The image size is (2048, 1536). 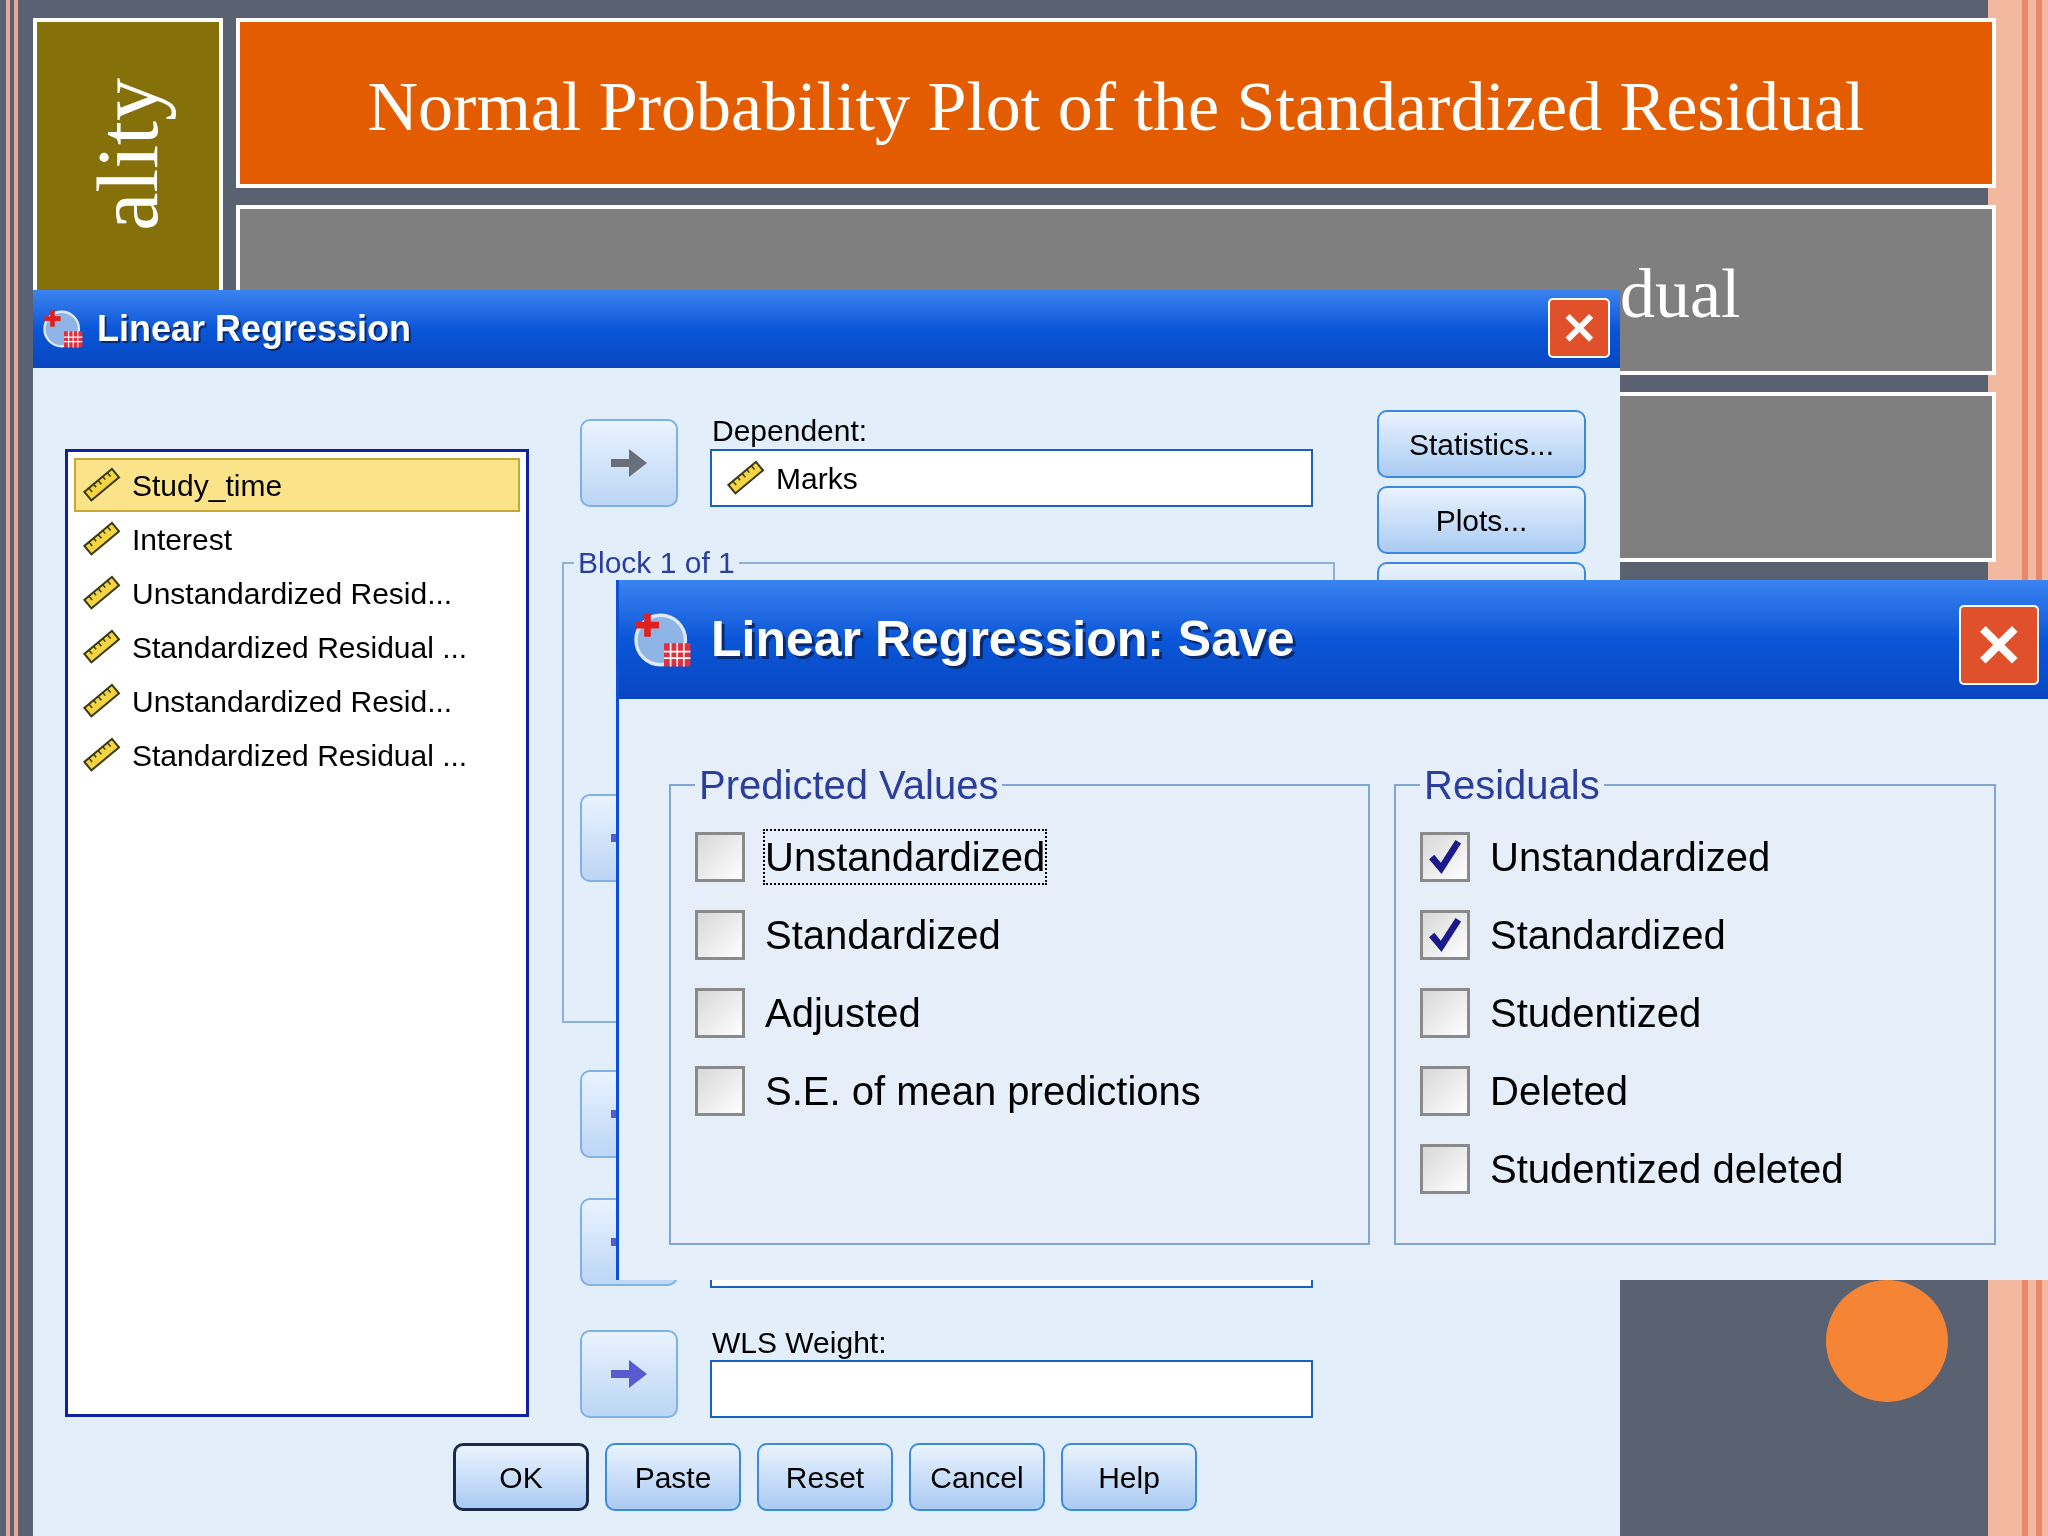 What do you see at coordinates (1512, 785) in the screenshot?
I see `group-title: Residuals` at bounding box center [1512, 785].